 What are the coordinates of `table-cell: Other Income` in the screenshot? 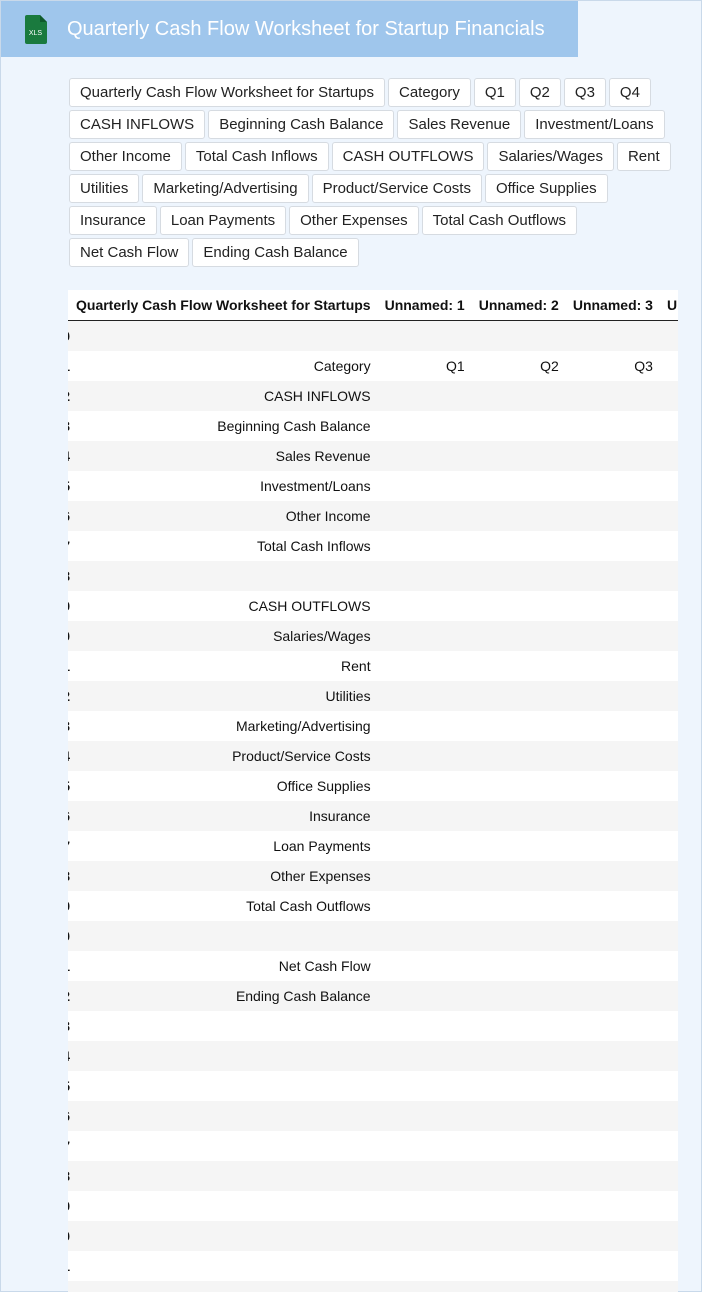 It's located at (224, 516).